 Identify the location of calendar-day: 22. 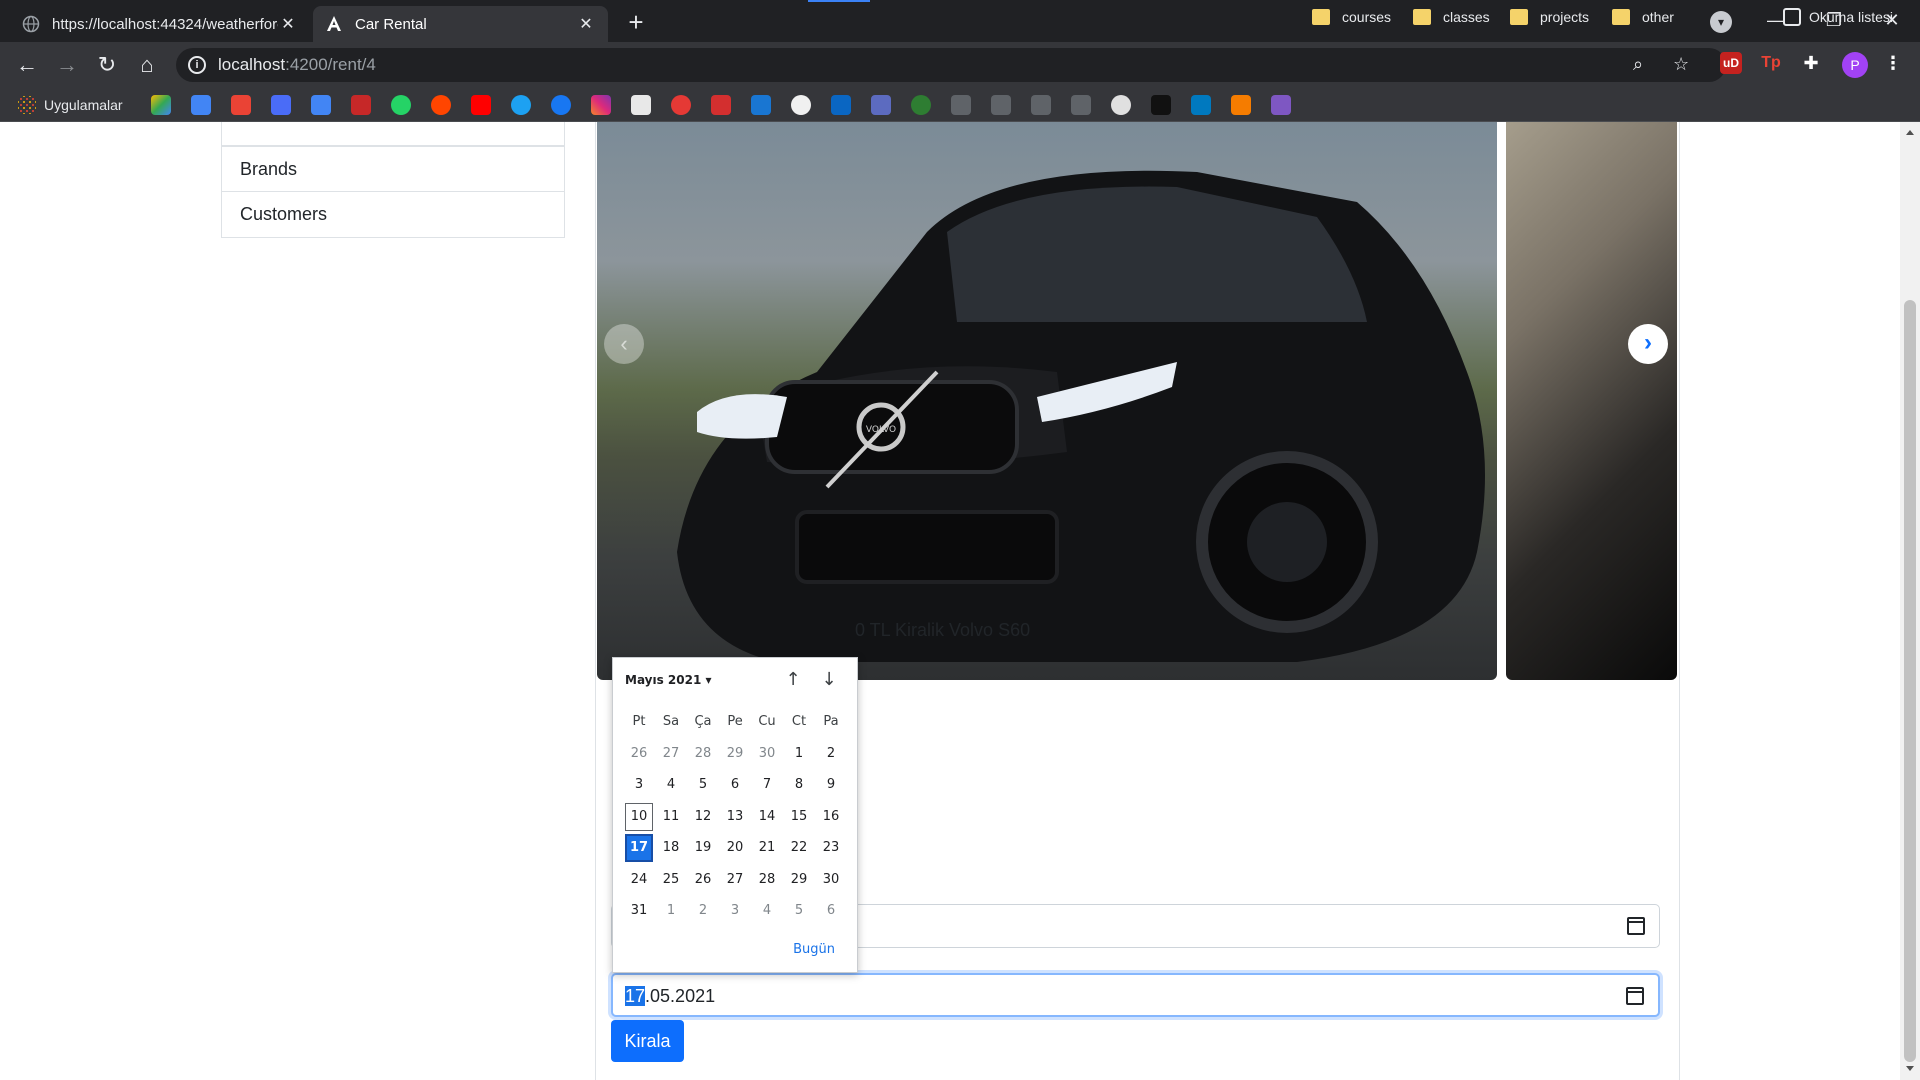
(799, 850).